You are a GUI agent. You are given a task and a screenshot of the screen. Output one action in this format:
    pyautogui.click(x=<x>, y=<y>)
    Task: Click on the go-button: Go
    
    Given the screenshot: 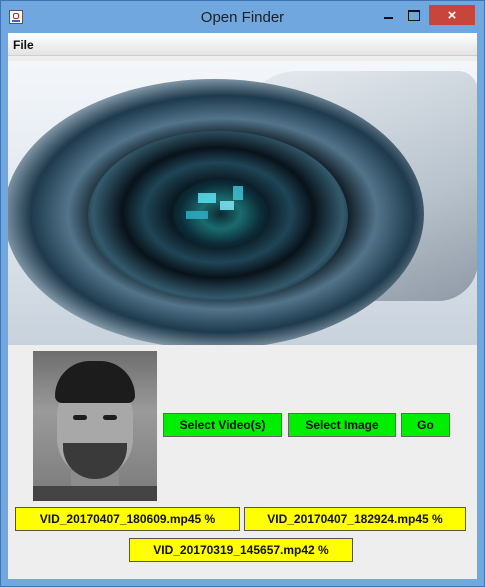 What is the action you would take?
    pyautogui.click(x=425, y=425)
    